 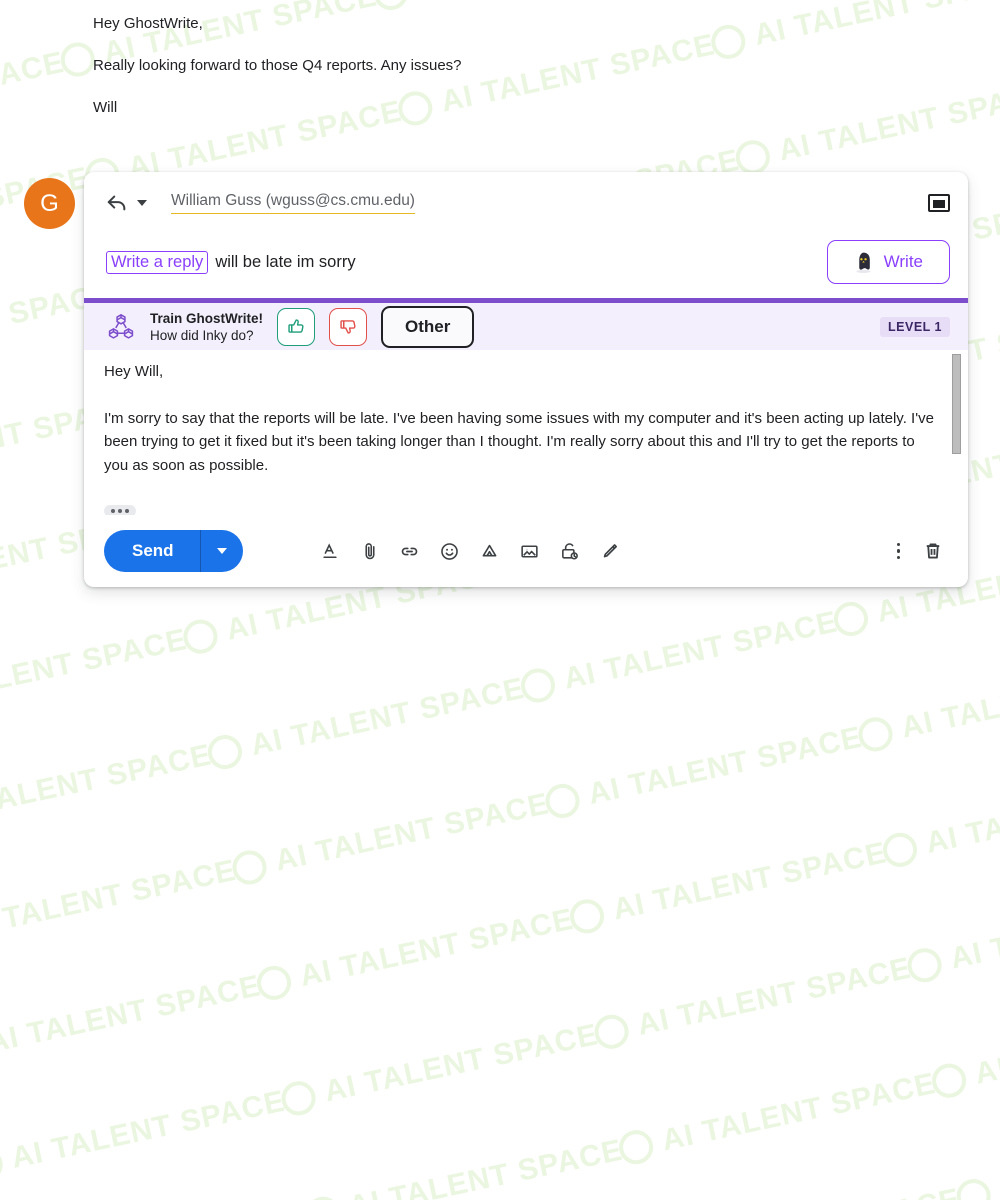 I want to click on thumbs-down-icon, so click(x=348, y=327).